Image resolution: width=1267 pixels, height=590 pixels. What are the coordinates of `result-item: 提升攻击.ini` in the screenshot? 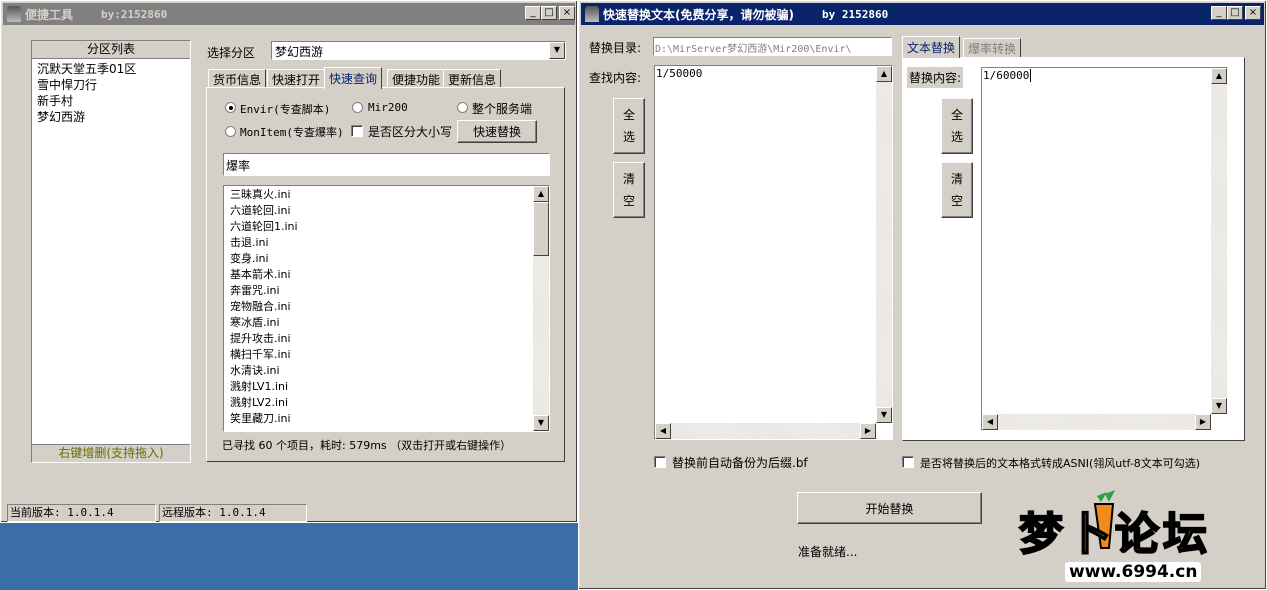 It's located at (386, 339).